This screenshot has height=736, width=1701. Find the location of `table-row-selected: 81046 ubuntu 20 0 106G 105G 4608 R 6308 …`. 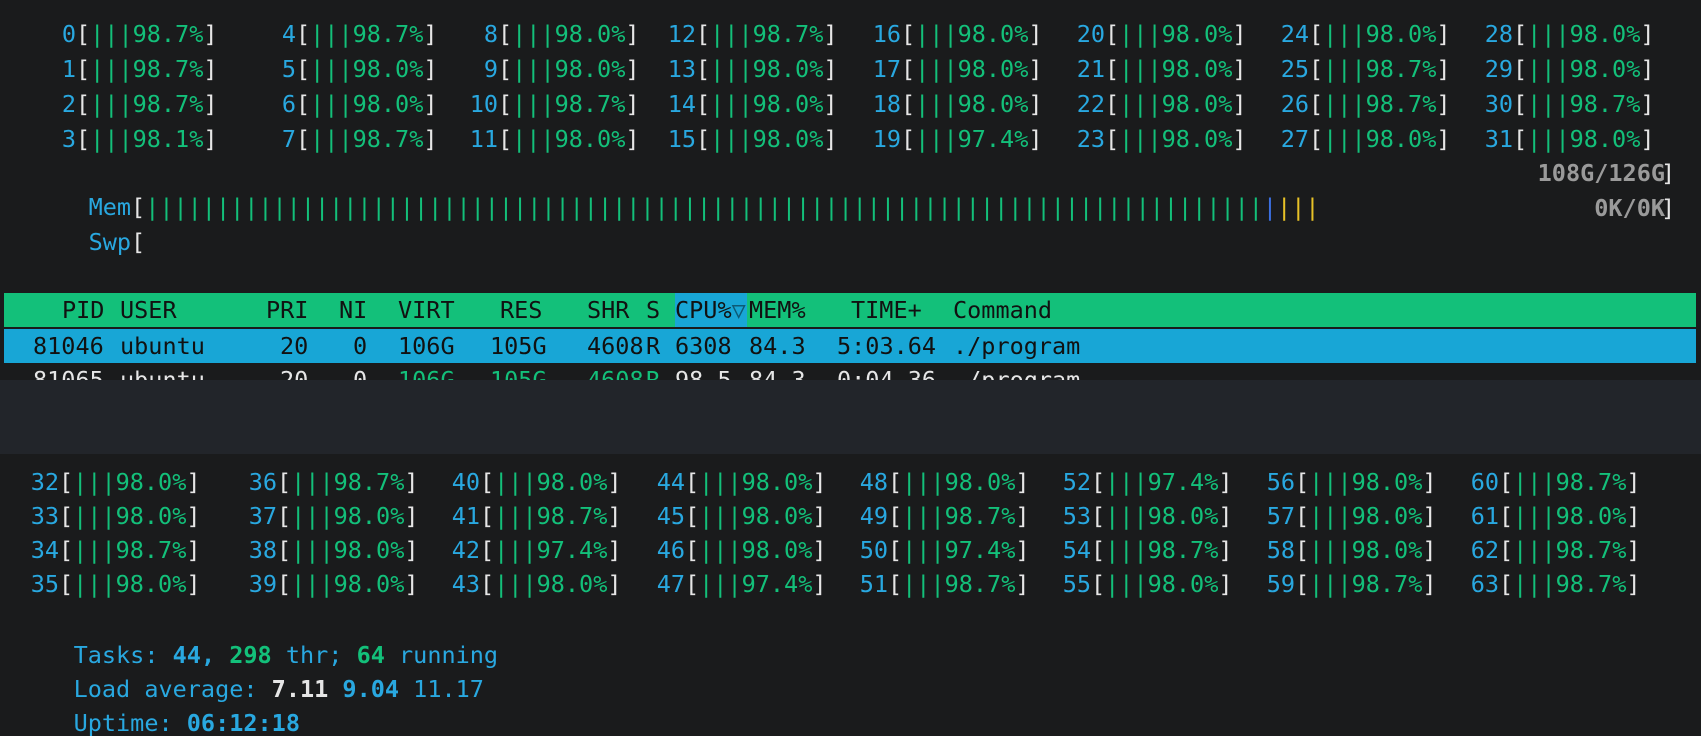

table-row-selected: 81046 ubuntu 20 0 106G 105G 4608 R 6308 … is located at coordinates (850, 346).